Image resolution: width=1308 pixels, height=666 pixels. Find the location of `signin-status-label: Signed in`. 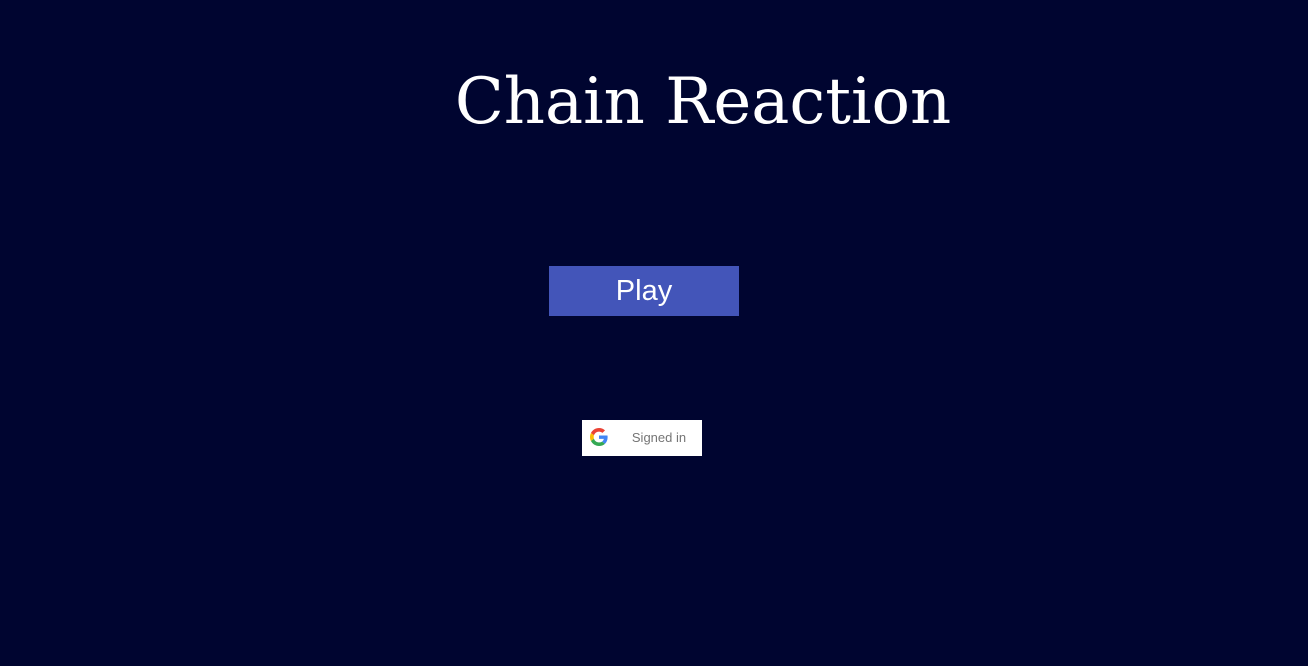

signin-status-label: Signed in is located at coordinates (659, 437).